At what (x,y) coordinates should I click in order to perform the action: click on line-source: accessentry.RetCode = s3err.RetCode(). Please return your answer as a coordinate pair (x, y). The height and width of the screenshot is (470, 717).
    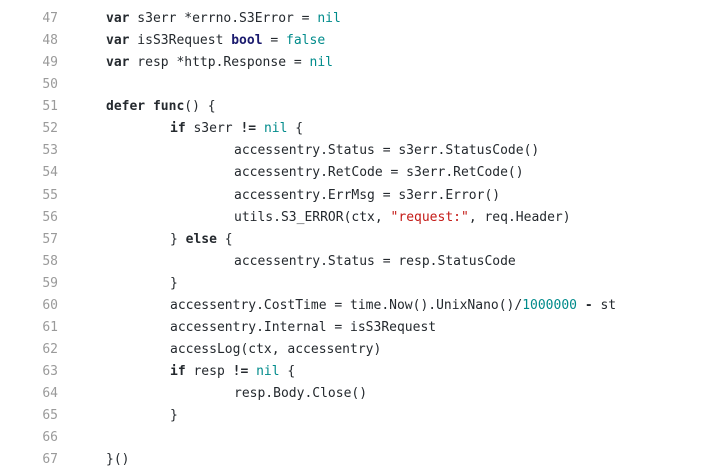
    Looking at the image, I should click on (379, 173).